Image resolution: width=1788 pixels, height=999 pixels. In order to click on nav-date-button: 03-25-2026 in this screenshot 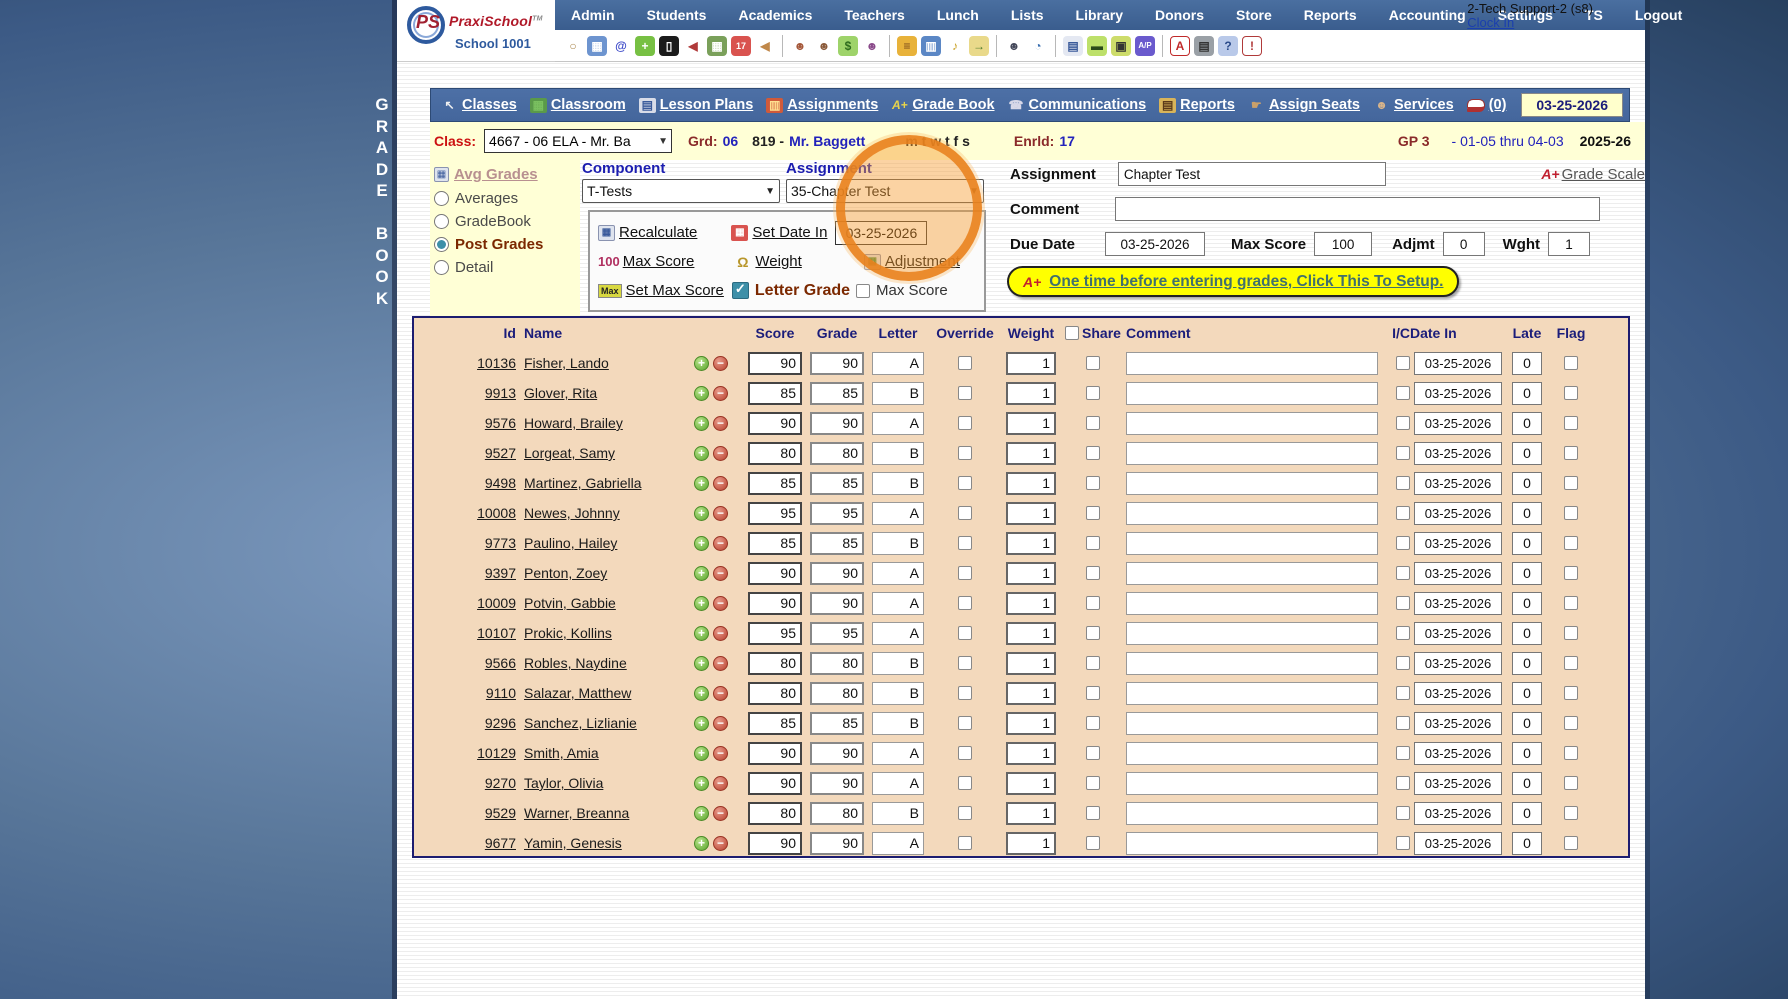, I will do `click(1572, 105)`.